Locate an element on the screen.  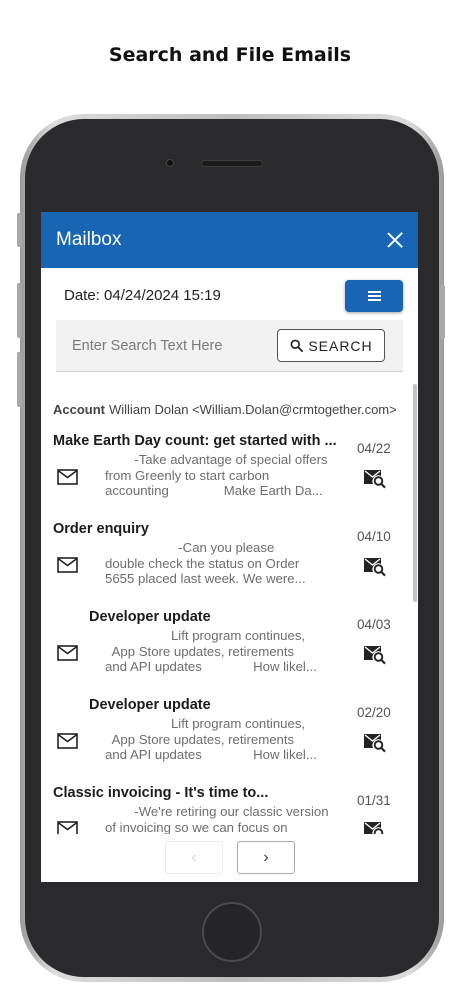
menu-icon-bar-middle is located at coordinates (374, 296).